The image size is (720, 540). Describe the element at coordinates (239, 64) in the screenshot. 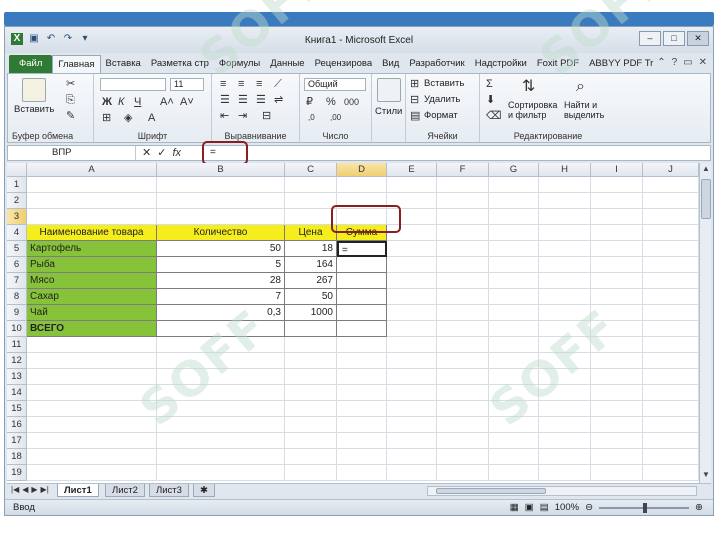

I see `tab-formulas: Формулы` at that location.